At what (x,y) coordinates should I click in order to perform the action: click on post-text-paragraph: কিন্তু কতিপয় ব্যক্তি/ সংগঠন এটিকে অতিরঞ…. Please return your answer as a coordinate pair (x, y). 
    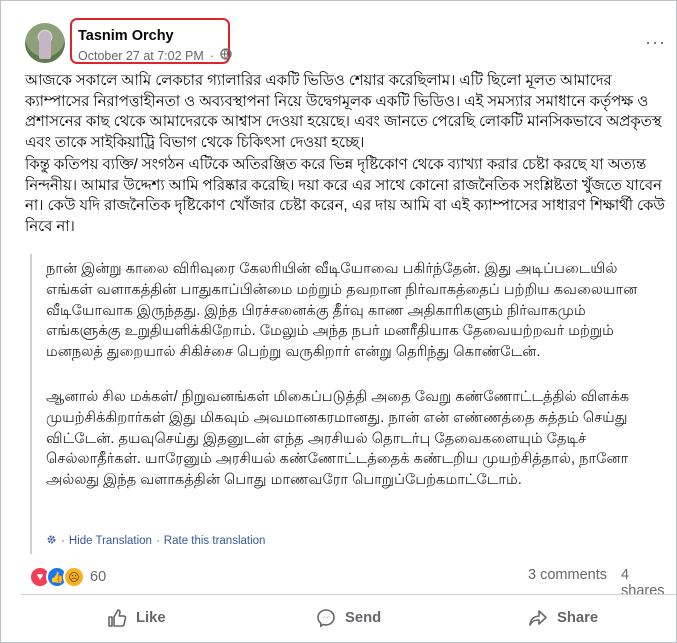
    Looking at the image, I should click on (345, 196).